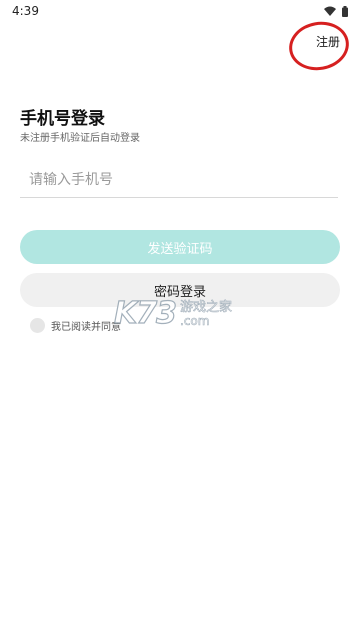 This screenshot has height=640, width=360. I want to click on wifi-icon, so click(330, 11).